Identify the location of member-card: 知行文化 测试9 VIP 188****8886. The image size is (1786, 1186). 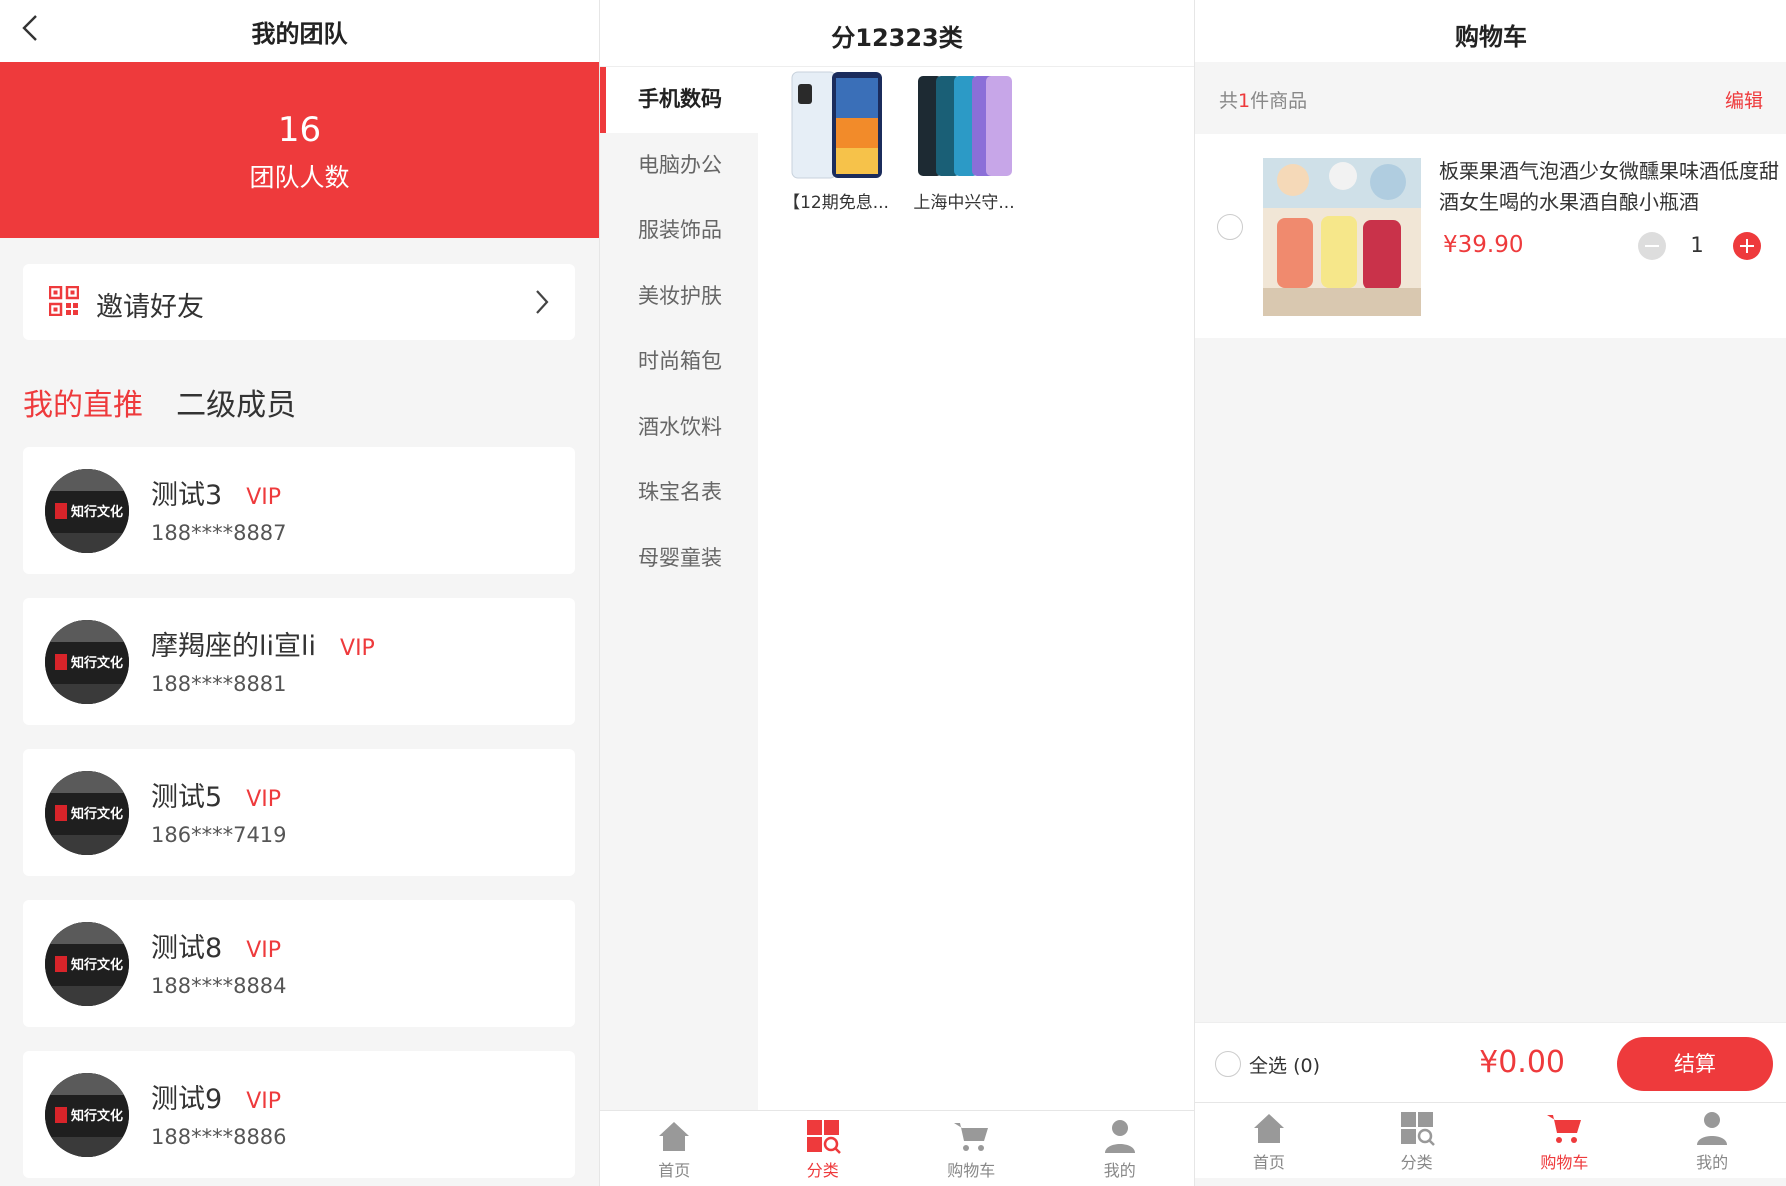
(299, 1114).